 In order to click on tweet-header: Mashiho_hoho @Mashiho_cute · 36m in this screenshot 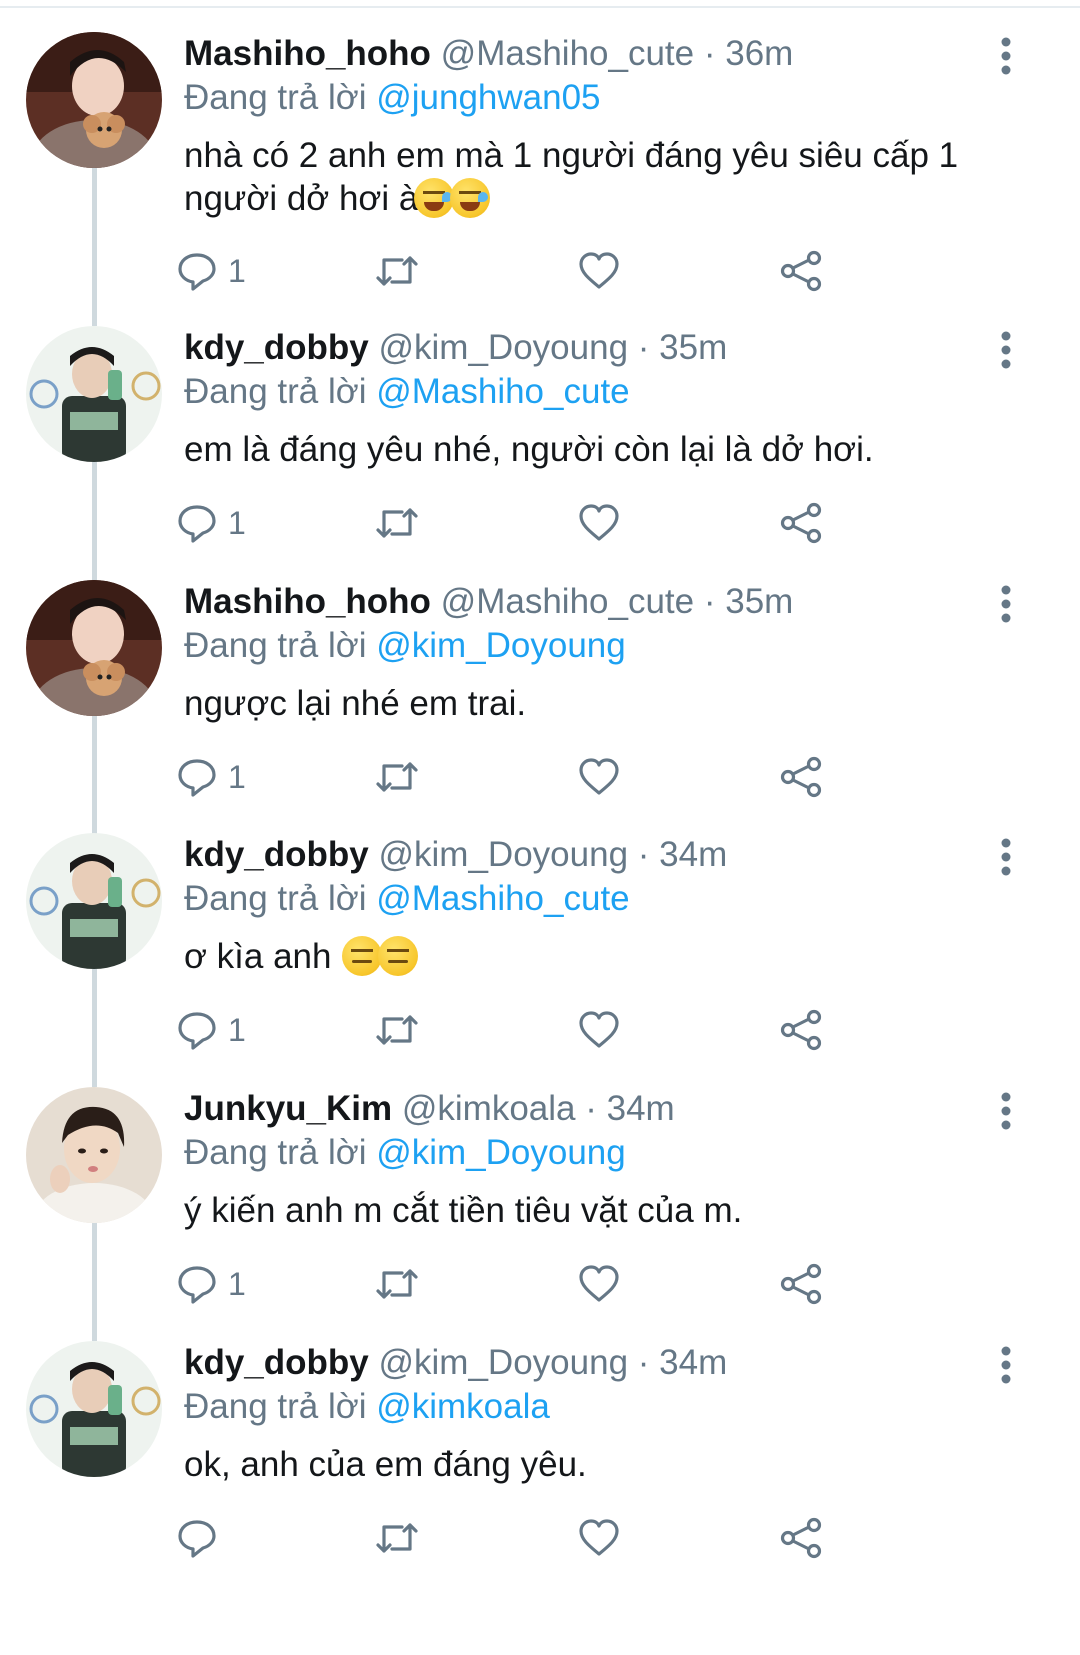, I will do `click(488, 54)`.